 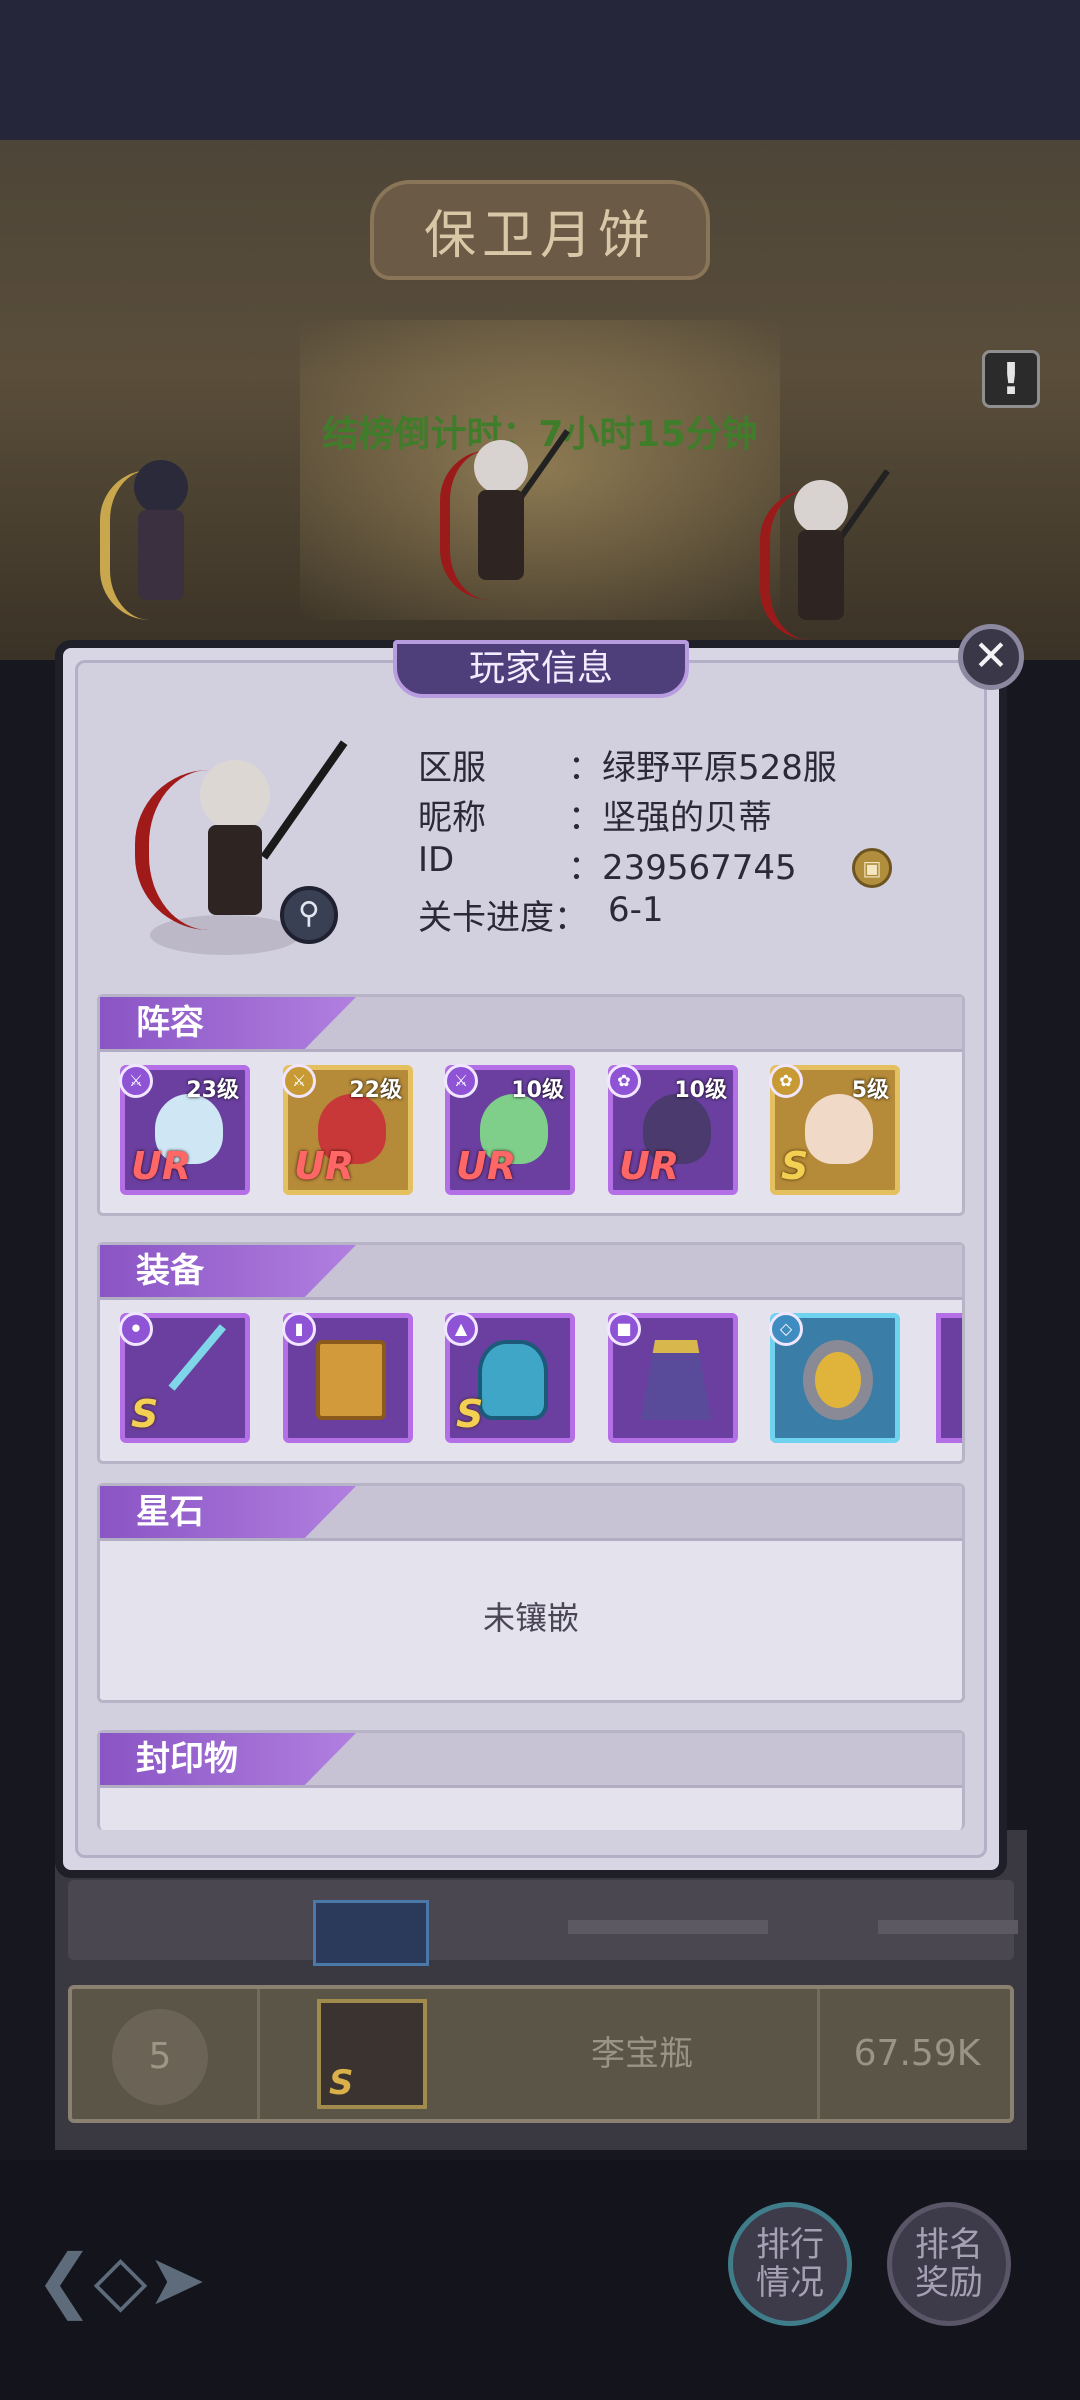 I want to click on rank-player-name: 李宝瓶, so click(x=642, y=2054).